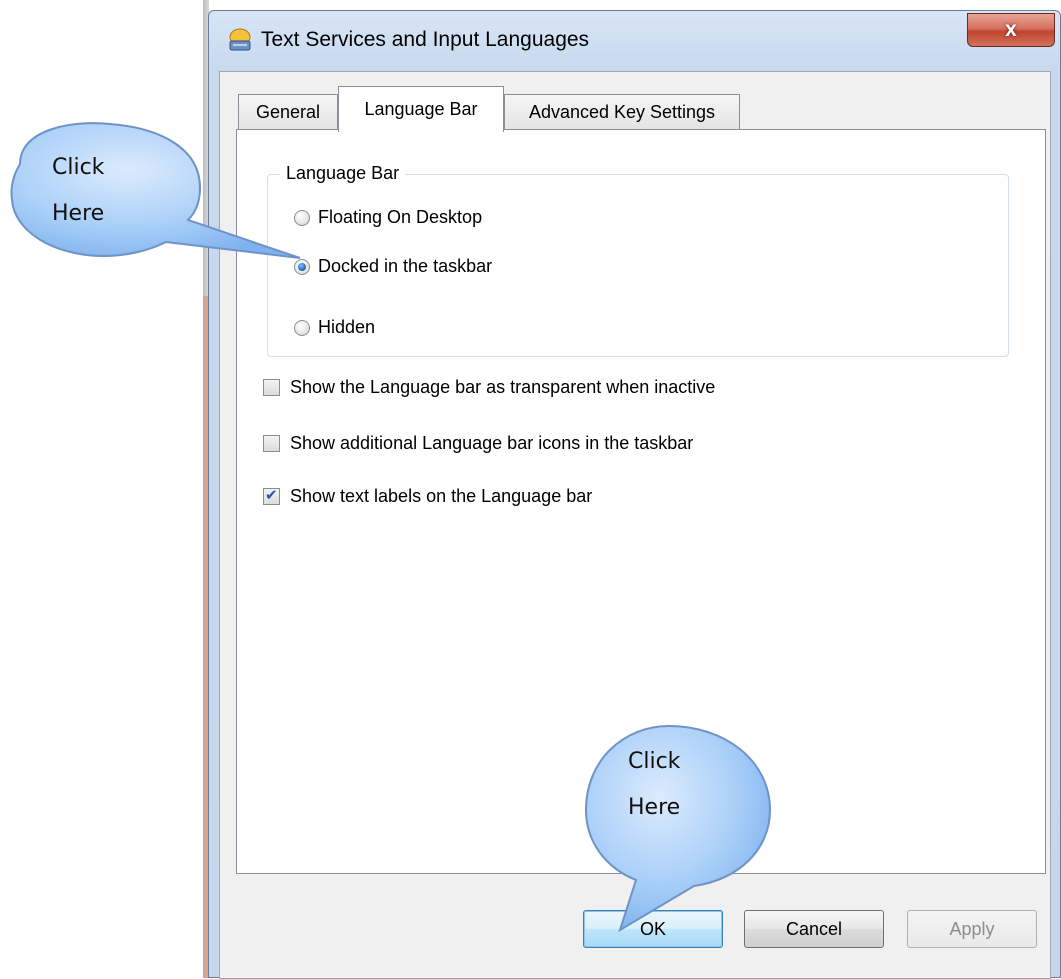 This screenshot has width=1061, height=979. I want to click on close-button: x, so click(1011, 30).